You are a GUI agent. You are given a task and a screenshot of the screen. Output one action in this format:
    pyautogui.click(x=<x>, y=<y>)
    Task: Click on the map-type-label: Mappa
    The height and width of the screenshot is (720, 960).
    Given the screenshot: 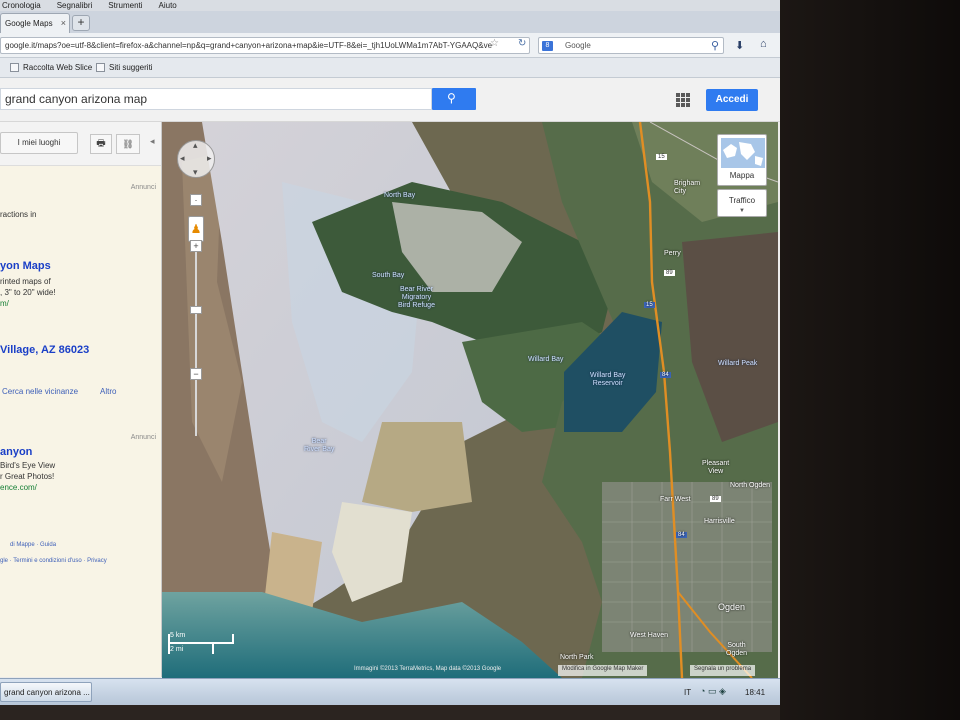 What is the action you would take?
    pyautogui.click(x=742, y=175)
    